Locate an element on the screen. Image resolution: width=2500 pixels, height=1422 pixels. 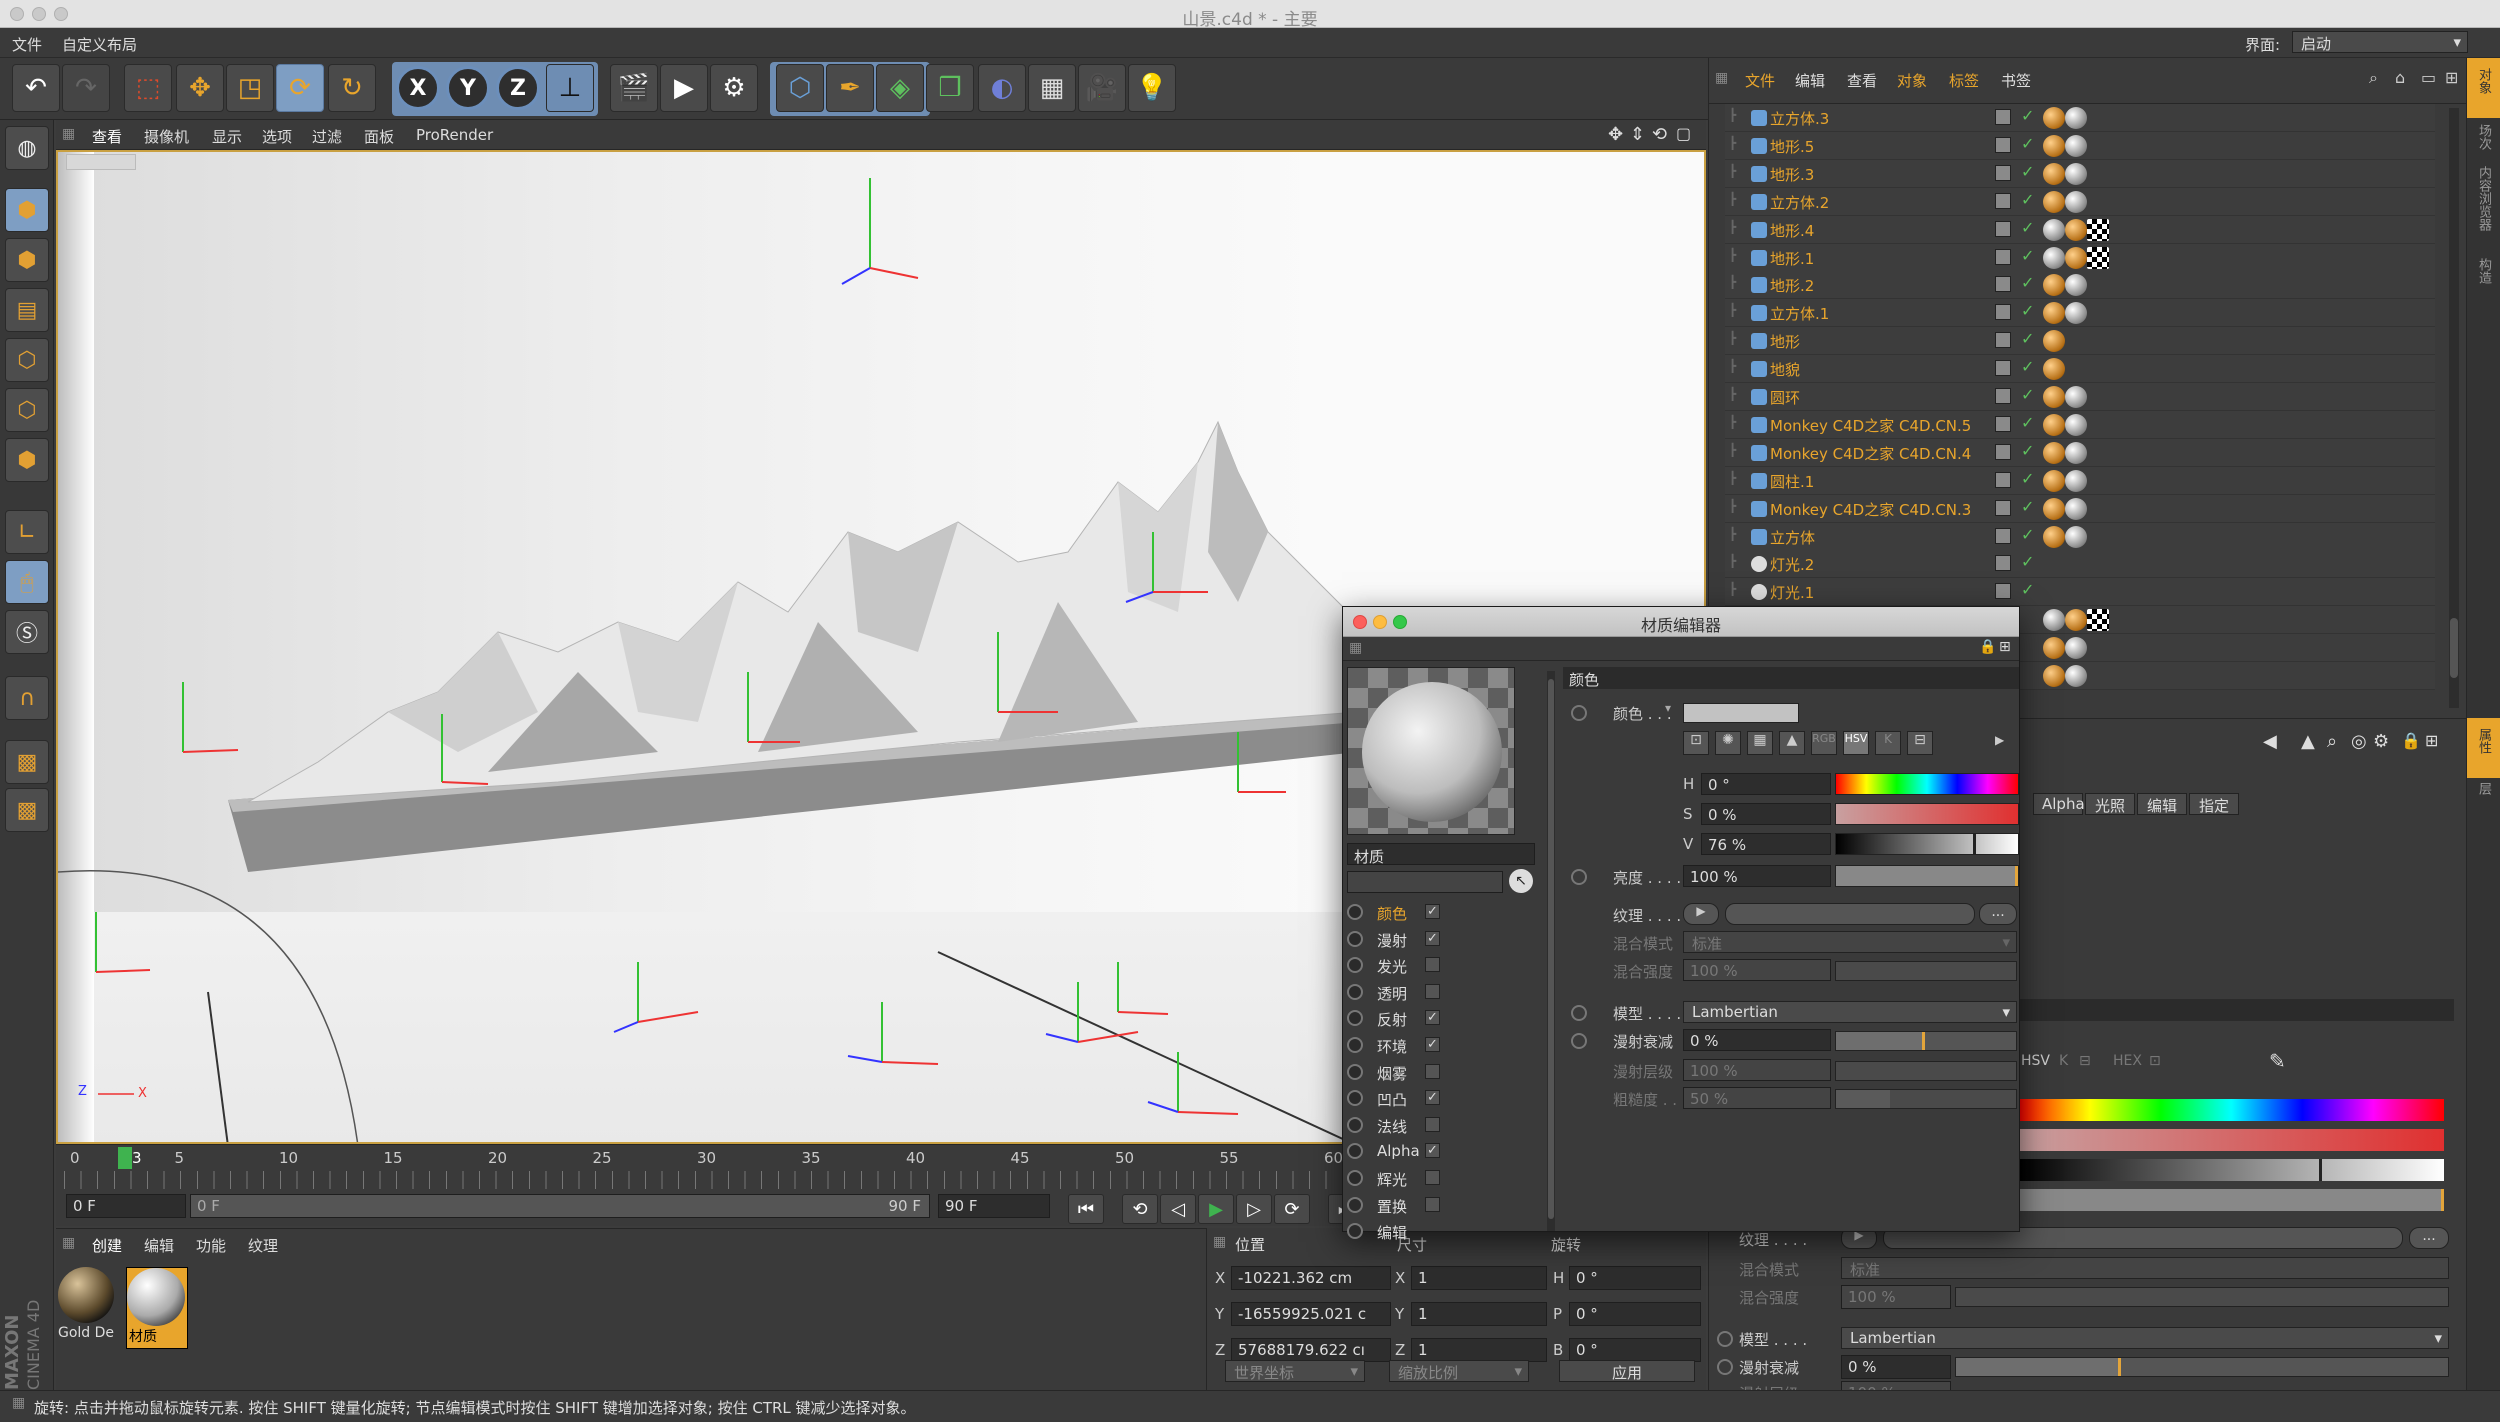
attr-brightness-knob is located at coordinates (2442, 1200).